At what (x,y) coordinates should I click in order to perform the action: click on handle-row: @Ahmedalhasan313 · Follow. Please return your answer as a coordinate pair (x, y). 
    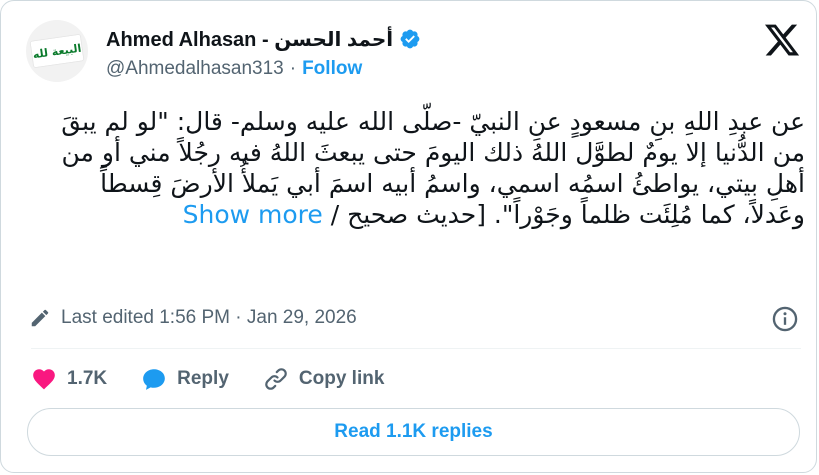
    Looking at the image, I should click on (263, 69).